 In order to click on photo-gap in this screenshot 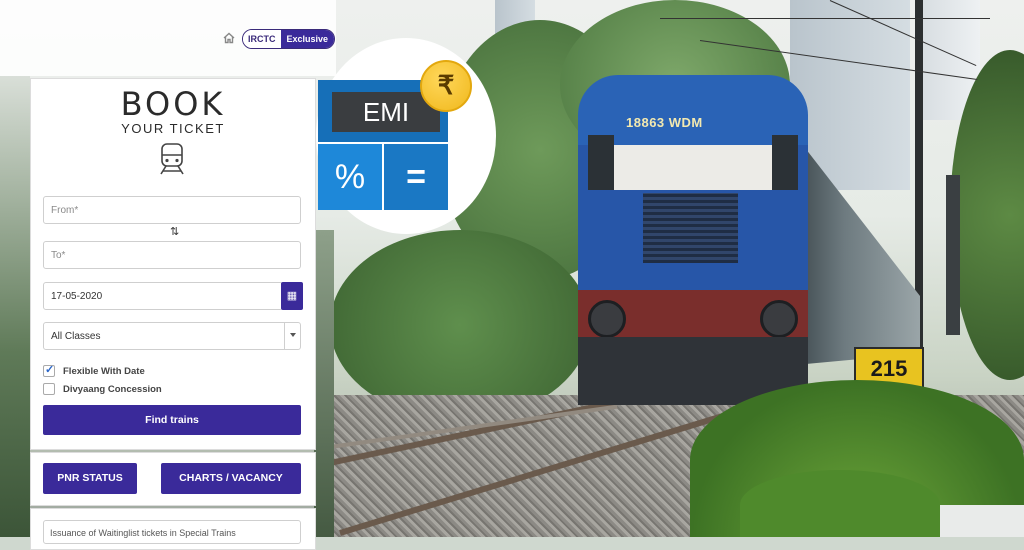, I will do `click(324, 383)`.